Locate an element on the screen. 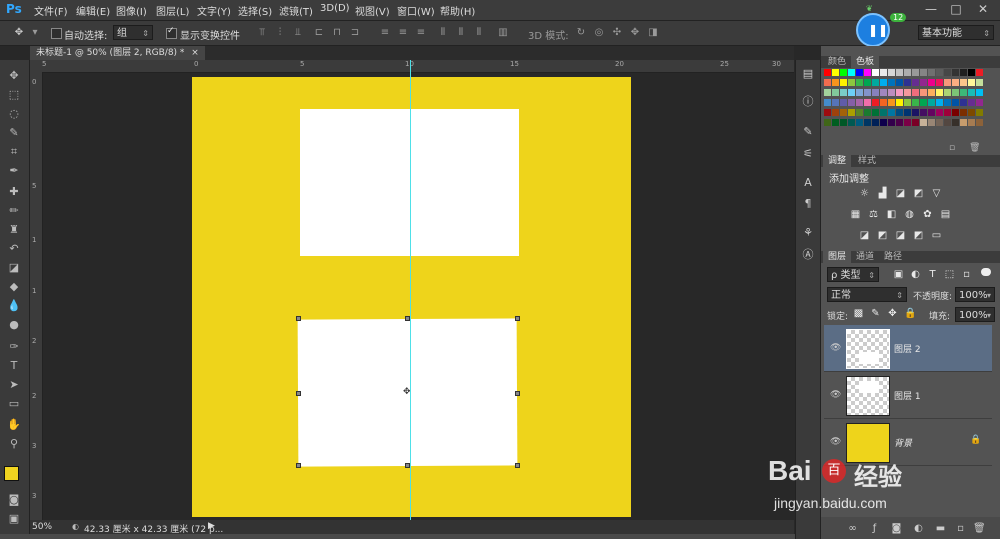  roll-3d-icon: ◎ is located at coordinates (599, 32).